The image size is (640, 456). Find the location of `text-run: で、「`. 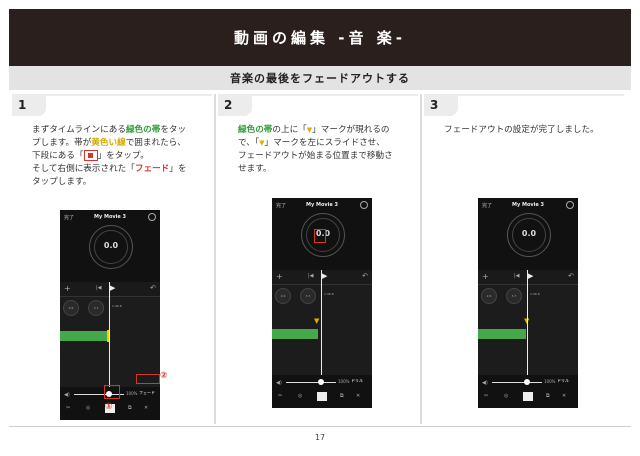

text-run: で、「 is located at coordinates (249, 143).